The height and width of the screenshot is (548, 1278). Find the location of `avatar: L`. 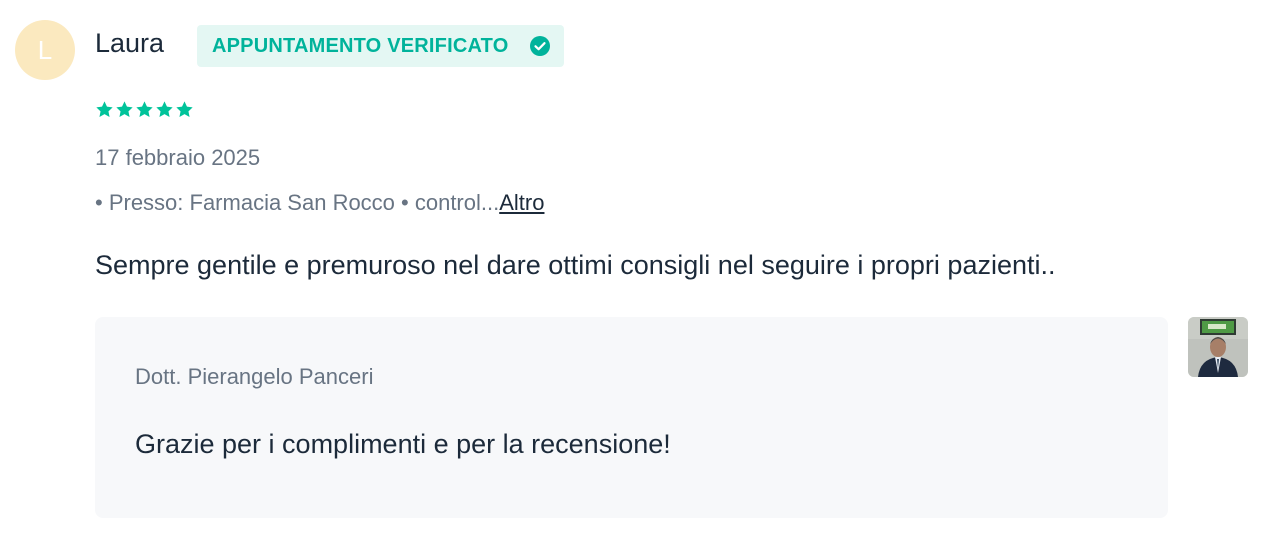

avatar: L is located at coordinates (45, 50).